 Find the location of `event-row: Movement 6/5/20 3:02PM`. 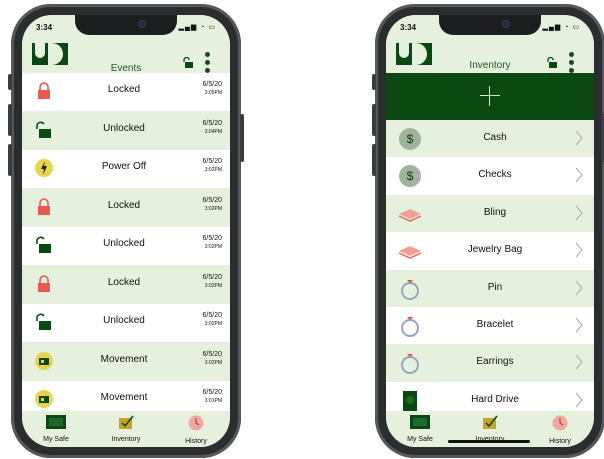

event-row: Movement 6/5/20 3:02PM is located at coordinates (126, 361).